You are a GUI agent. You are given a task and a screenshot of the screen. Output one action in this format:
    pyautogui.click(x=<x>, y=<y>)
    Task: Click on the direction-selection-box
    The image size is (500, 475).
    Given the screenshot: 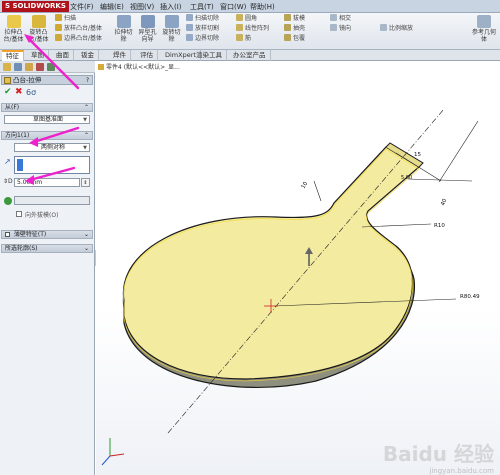 What is the action you would take?
    pyautogui.click(x=52, y=165)
    